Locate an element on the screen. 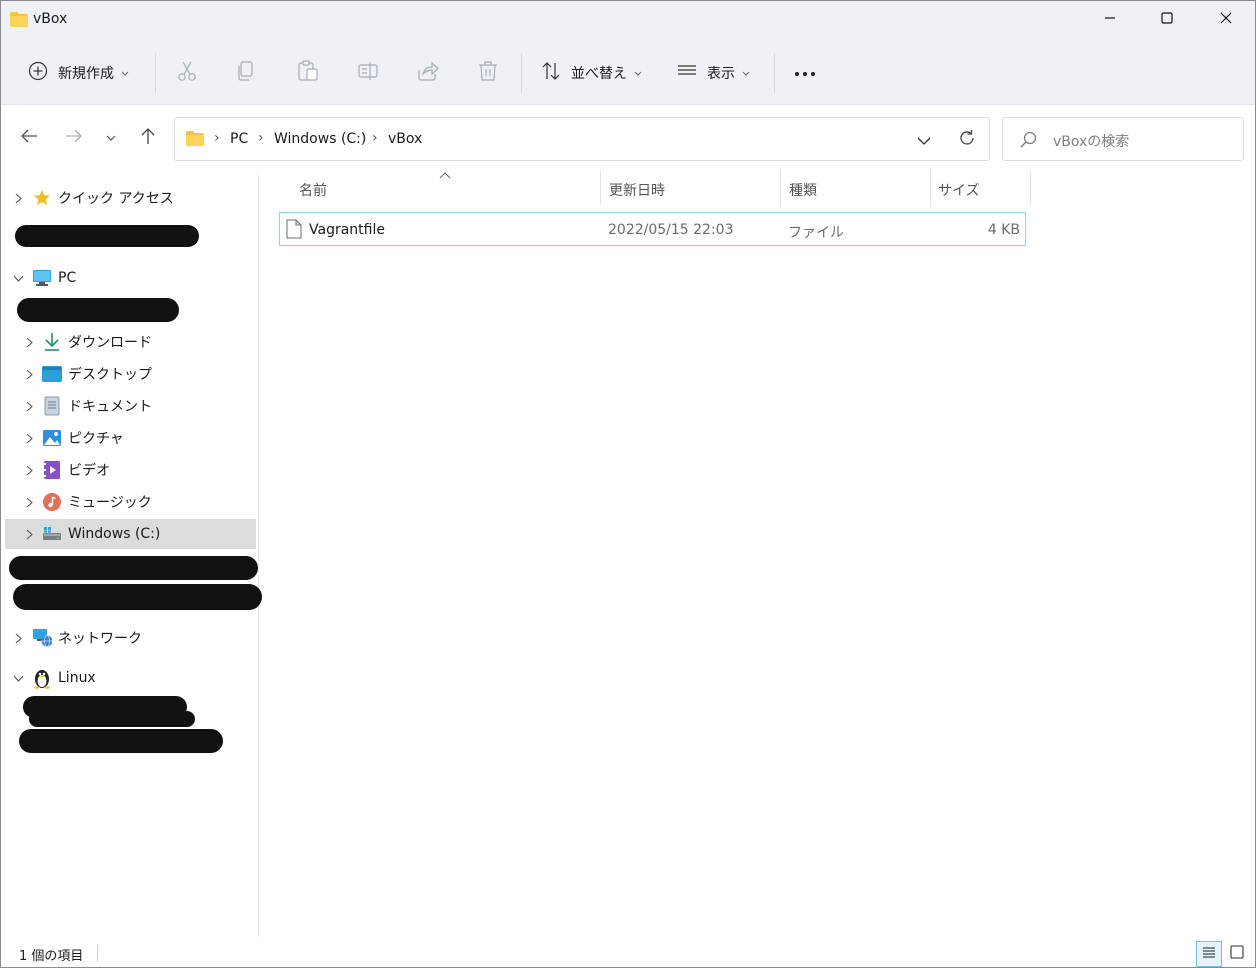 Image resolution: width=1256 pixels, height=968 pixels. item-count: 1 個の項目 is located at coordinates (51, 956).